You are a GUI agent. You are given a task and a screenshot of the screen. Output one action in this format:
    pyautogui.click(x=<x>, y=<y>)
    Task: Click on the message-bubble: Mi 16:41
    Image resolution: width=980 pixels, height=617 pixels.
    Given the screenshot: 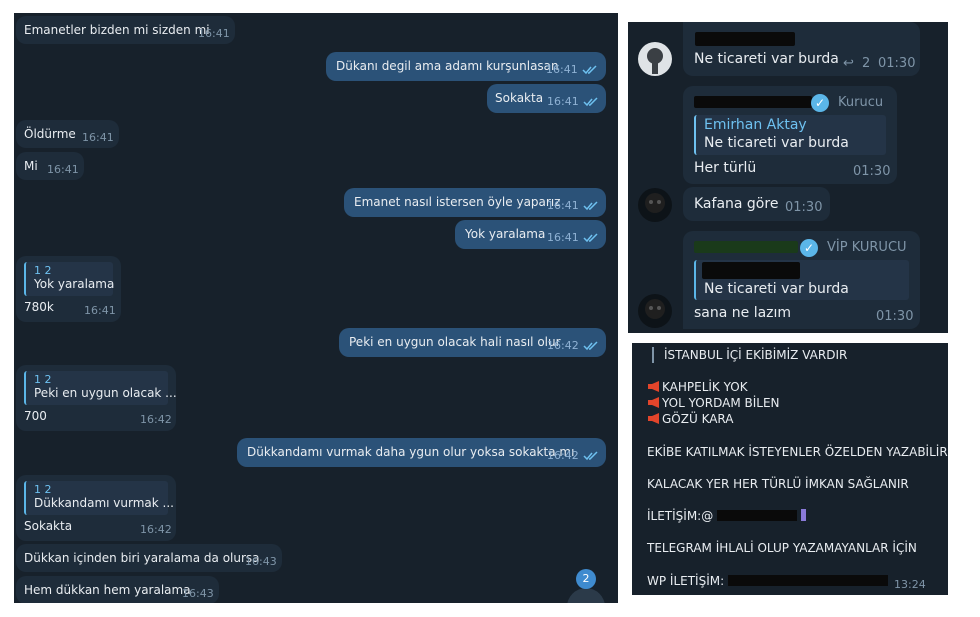 What is the action you would take?
    pyautogui.click(x=50, y=166)
    